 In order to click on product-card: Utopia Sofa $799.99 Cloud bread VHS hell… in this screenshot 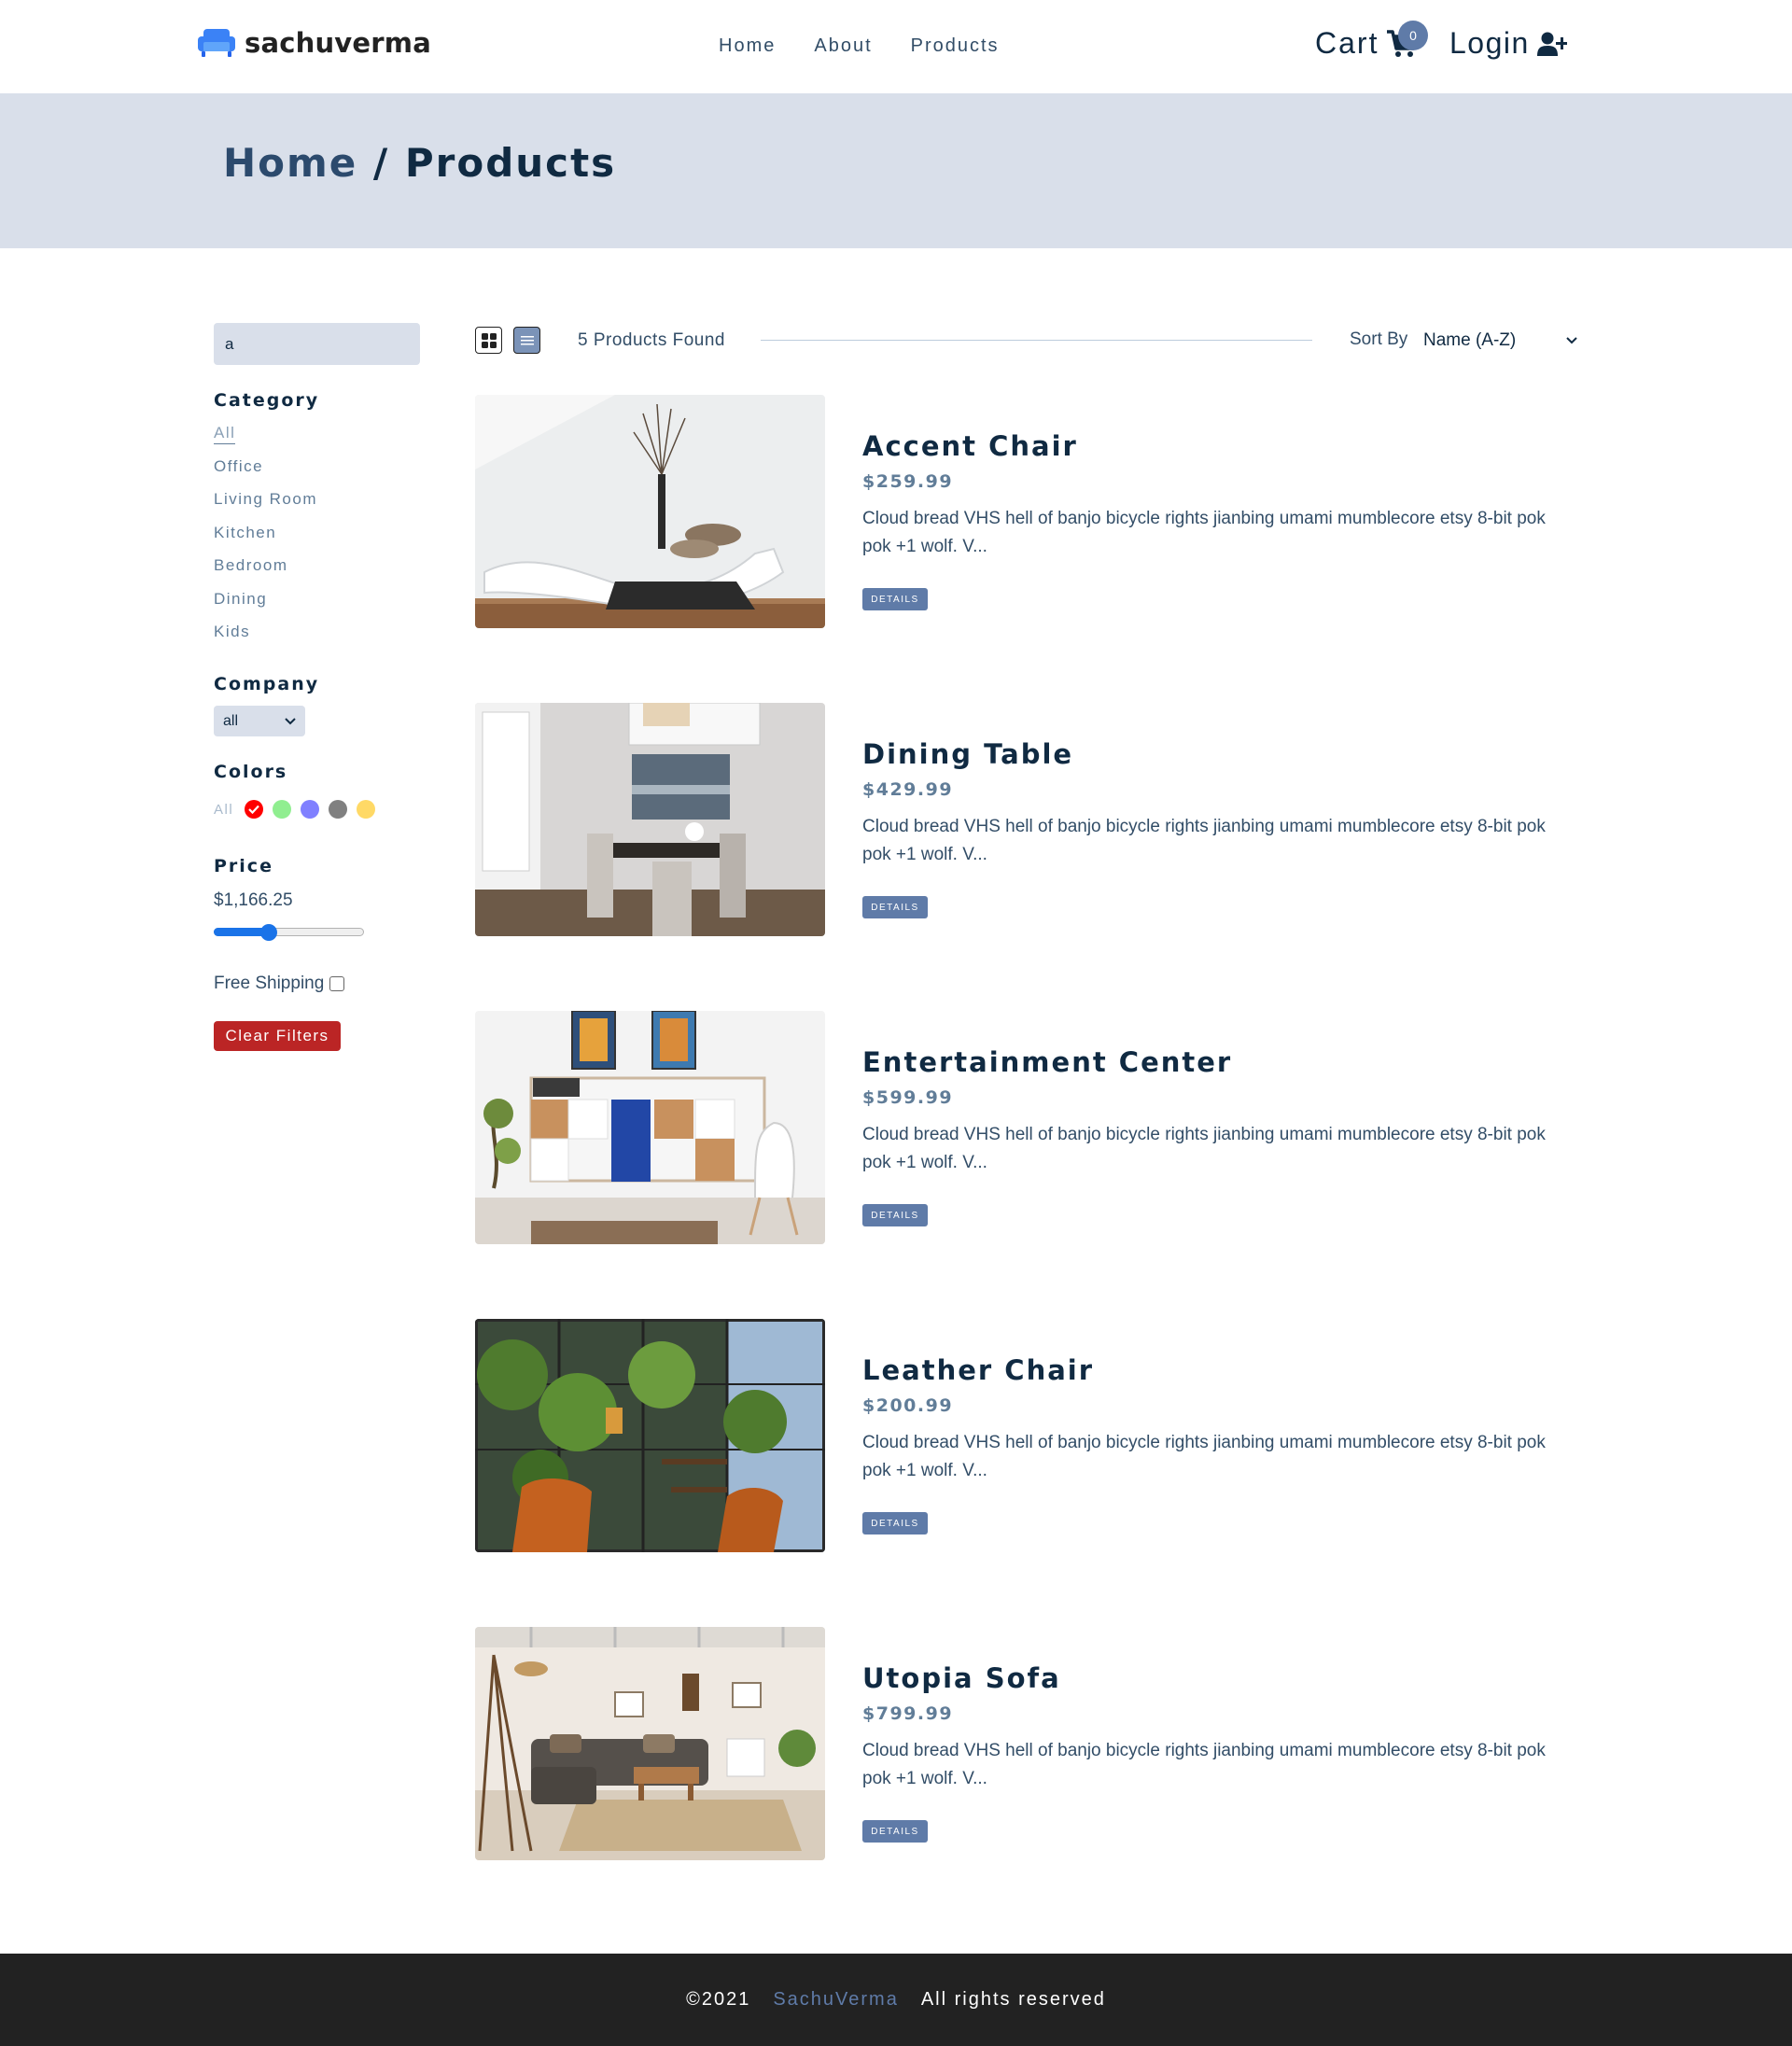, I will do `click(1025, 1743)`.